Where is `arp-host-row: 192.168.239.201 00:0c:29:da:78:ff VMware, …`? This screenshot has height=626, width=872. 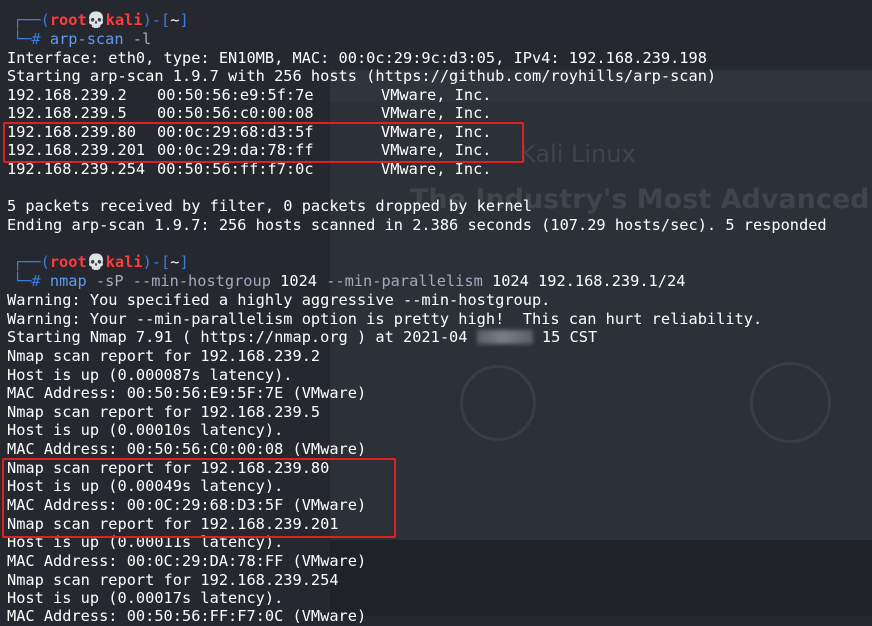
arp-host-row: 192.168.239.201 00:0c:29:da:78:ff VMware, … is located at coordinates (249, 150).